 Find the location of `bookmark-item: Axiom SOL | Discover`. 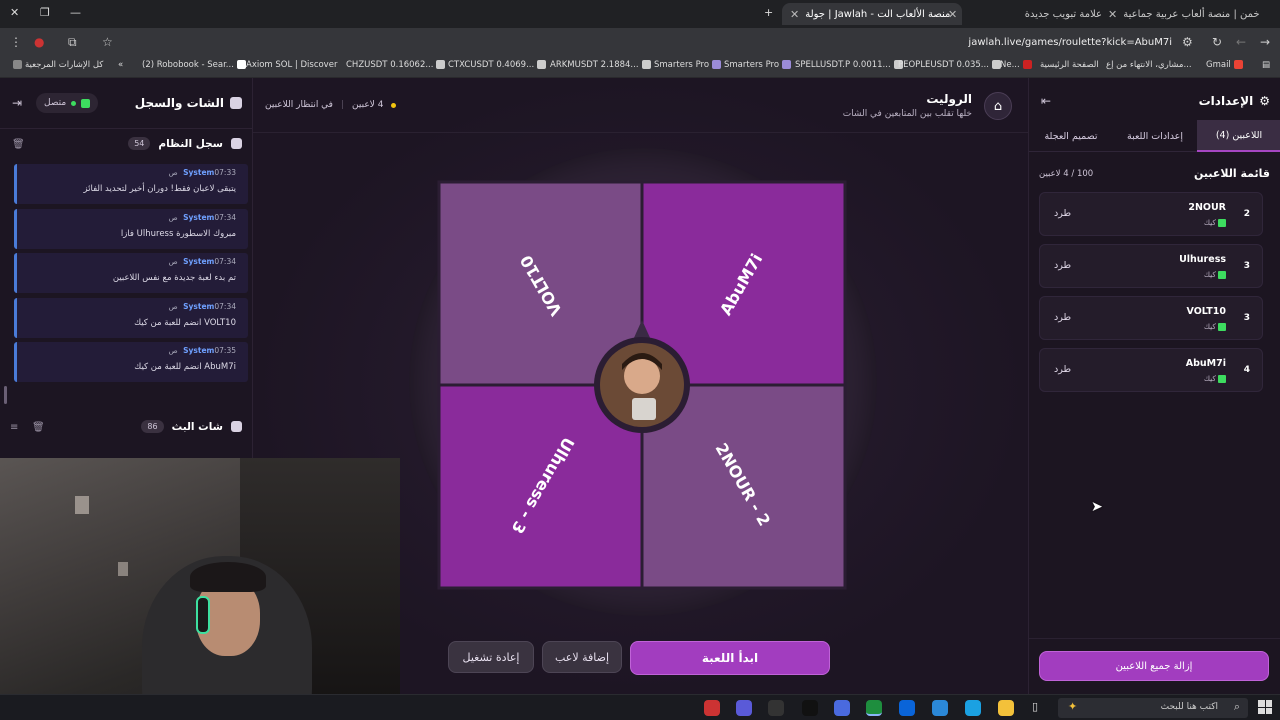

bookmark-item: Axiom SOL | Discover is located at coordinates (291, 65).